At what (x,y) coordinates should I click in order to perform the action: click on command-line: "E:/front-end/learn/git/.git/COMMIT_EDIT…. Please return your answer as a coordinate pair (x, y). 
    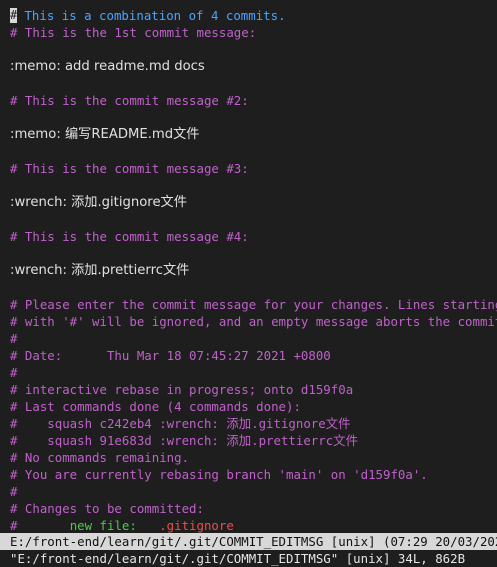
    Looking at the image, I should click on (248, 558).